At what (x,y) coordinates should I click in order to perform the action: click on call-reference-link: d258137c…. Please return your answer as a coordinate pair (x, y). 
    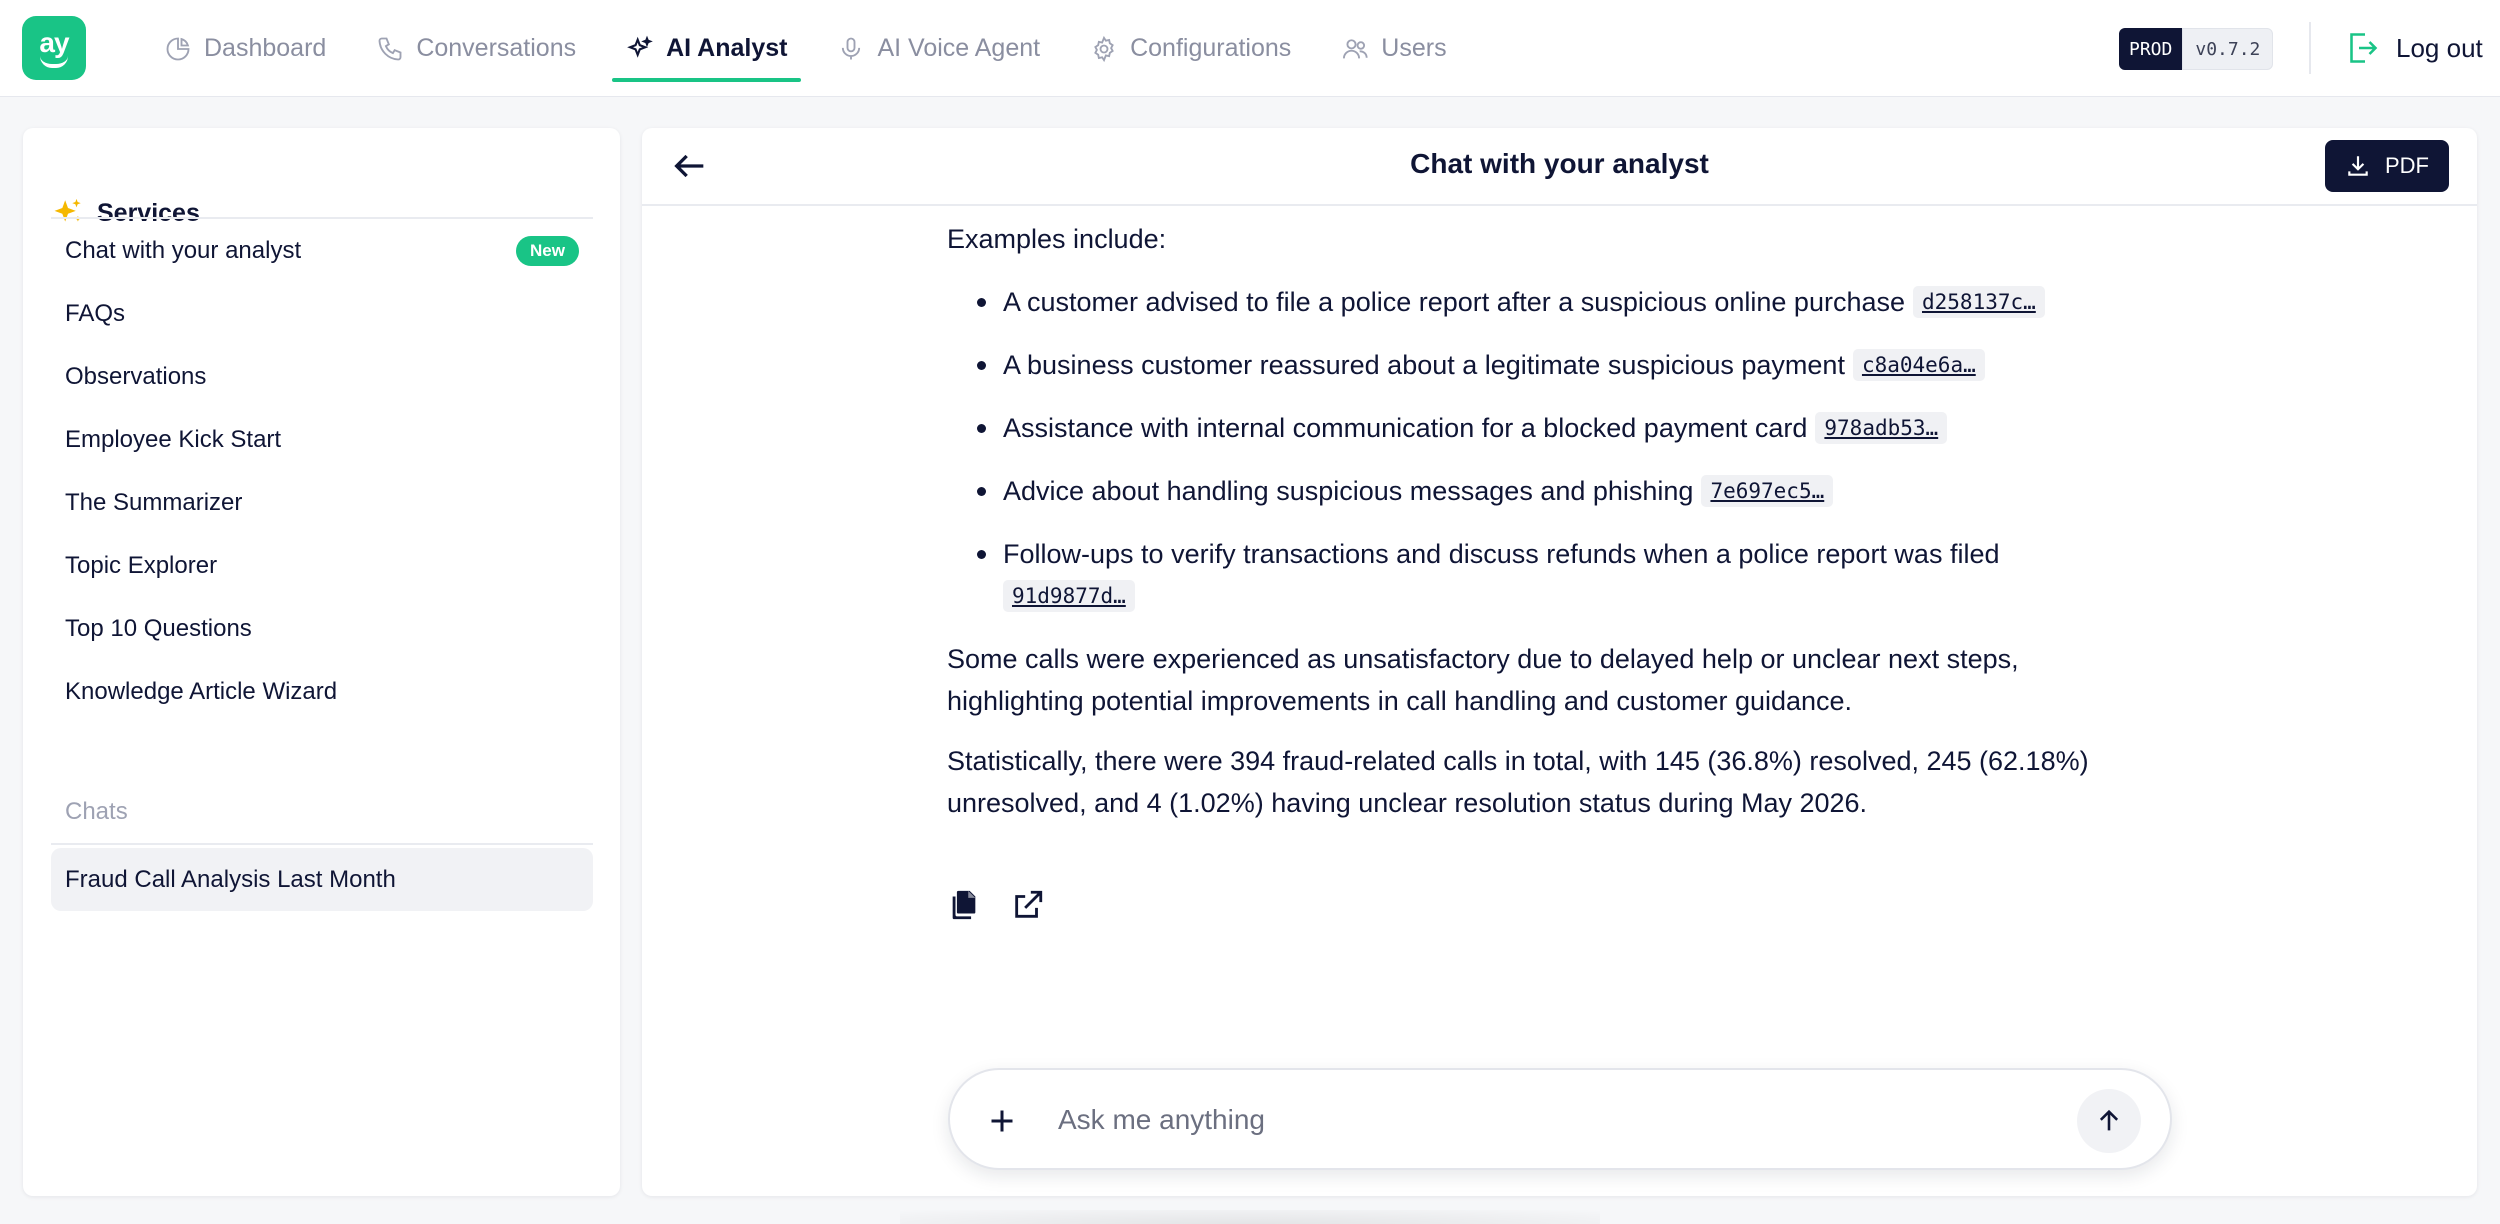
    Looking at the image, I should click on (1979, 302).